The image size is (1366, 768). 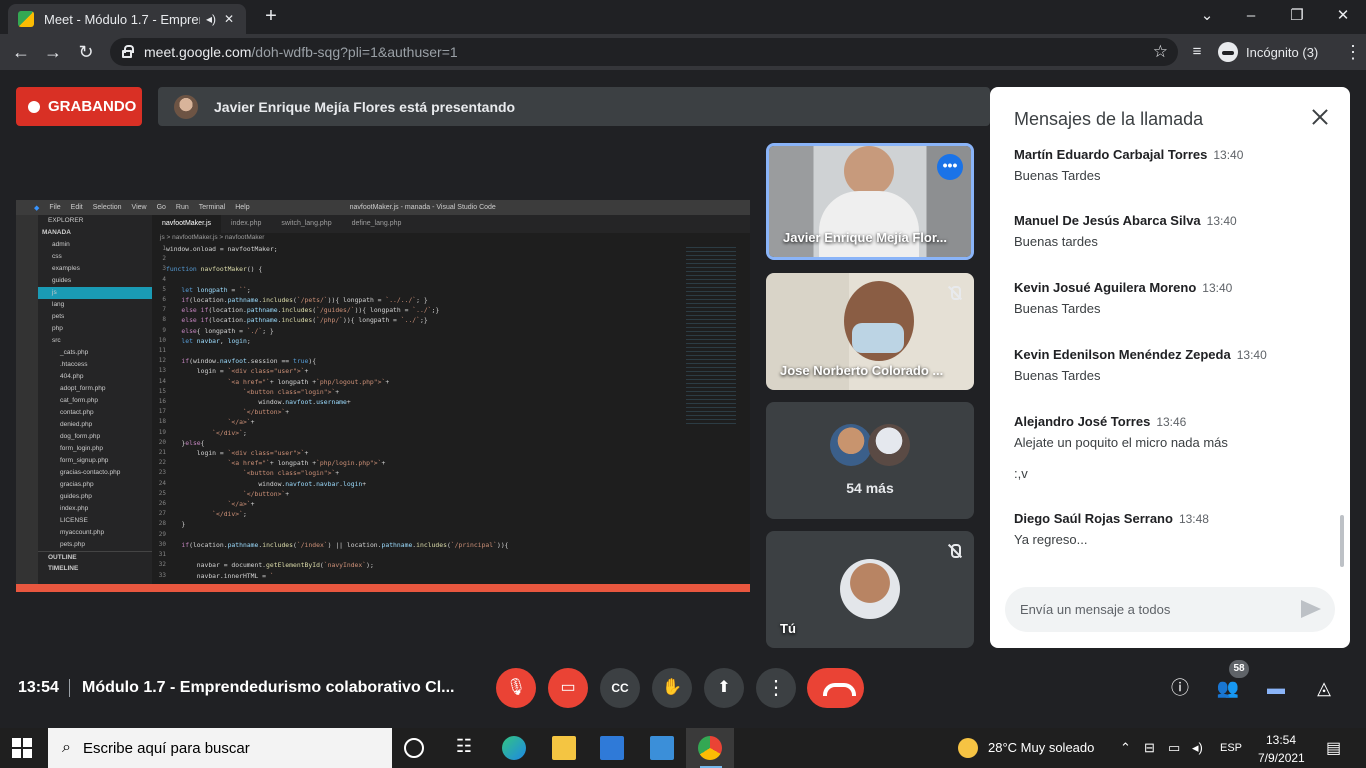 I want to click on chrome-icon, so click(x=710, y=748).